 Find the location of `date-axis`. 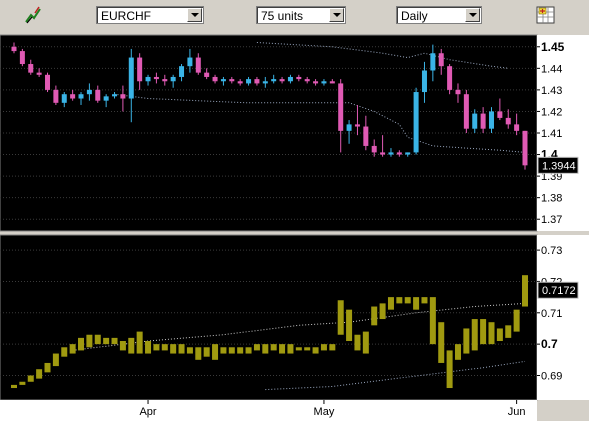

date-axis is located at coordinates (268, 410).